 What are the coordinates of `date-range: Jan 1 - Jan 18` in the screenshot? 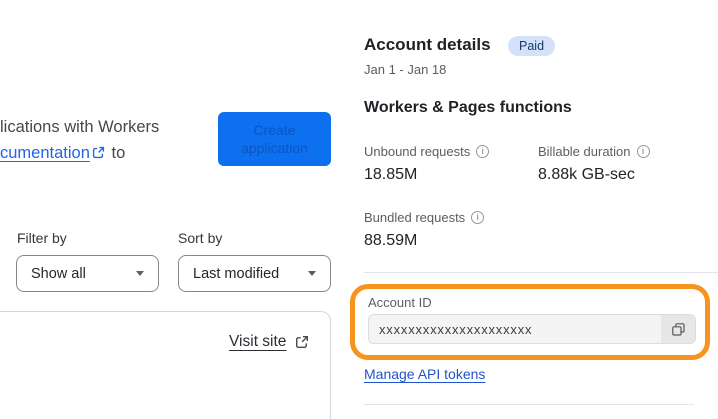 It's located at (405, 69).